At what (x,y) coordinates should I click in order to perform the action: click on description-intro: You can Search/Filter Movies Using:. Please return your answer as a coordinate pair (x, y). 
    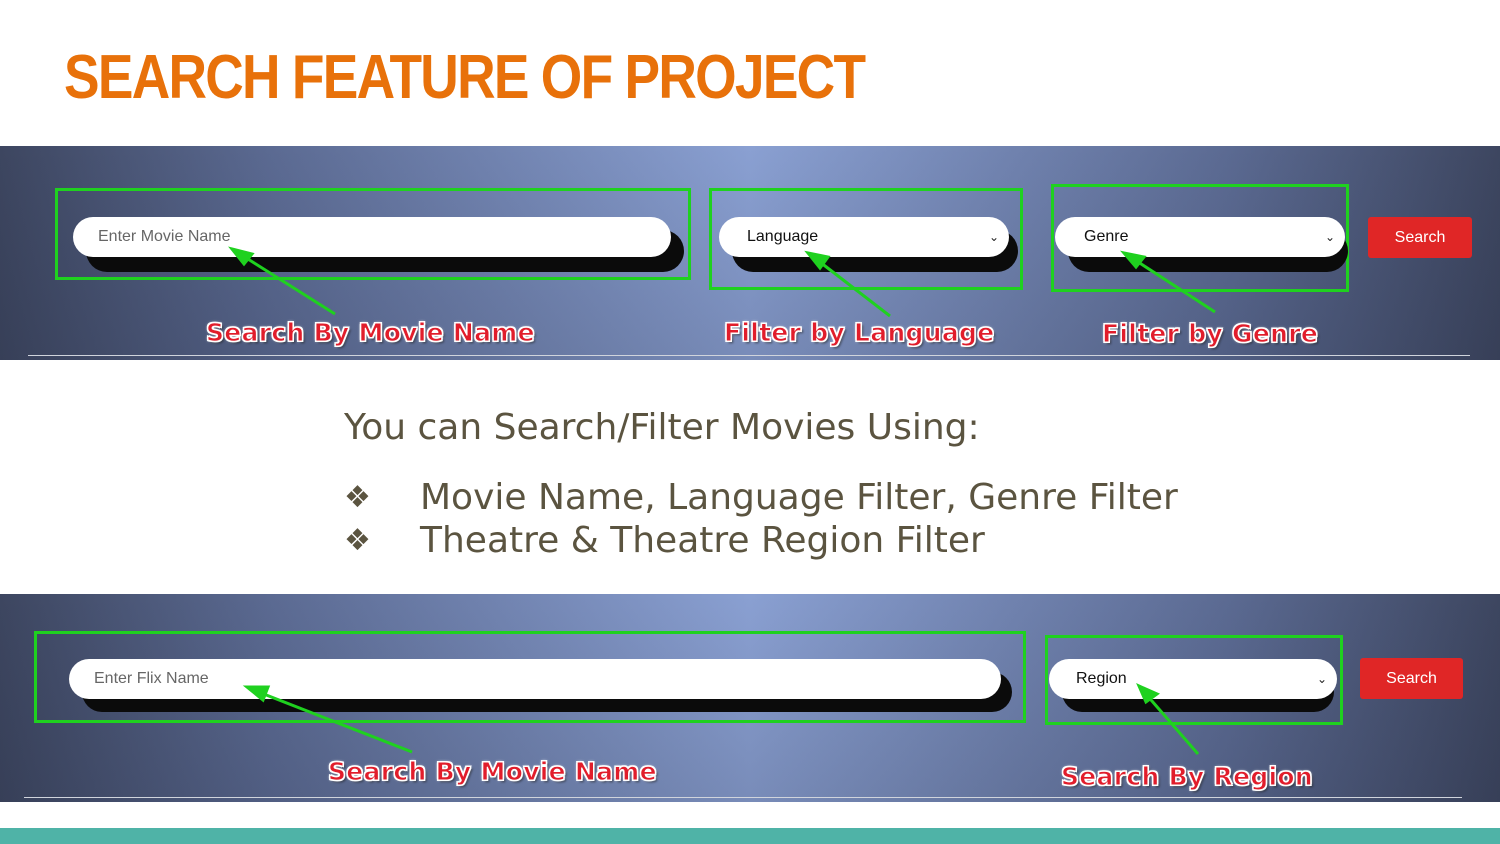
    Looking at the image, I should click on (662, 427).